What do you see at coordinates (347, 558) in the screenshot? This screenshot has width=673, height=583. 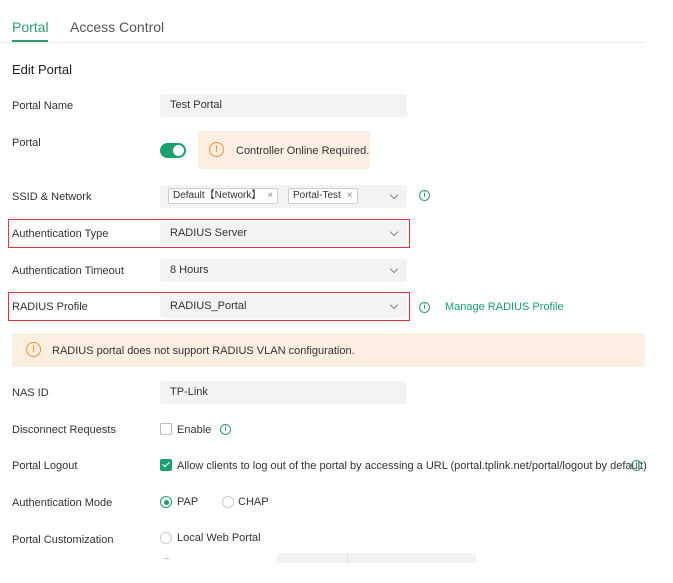 I see `divider` at bounding box center [347, 558].